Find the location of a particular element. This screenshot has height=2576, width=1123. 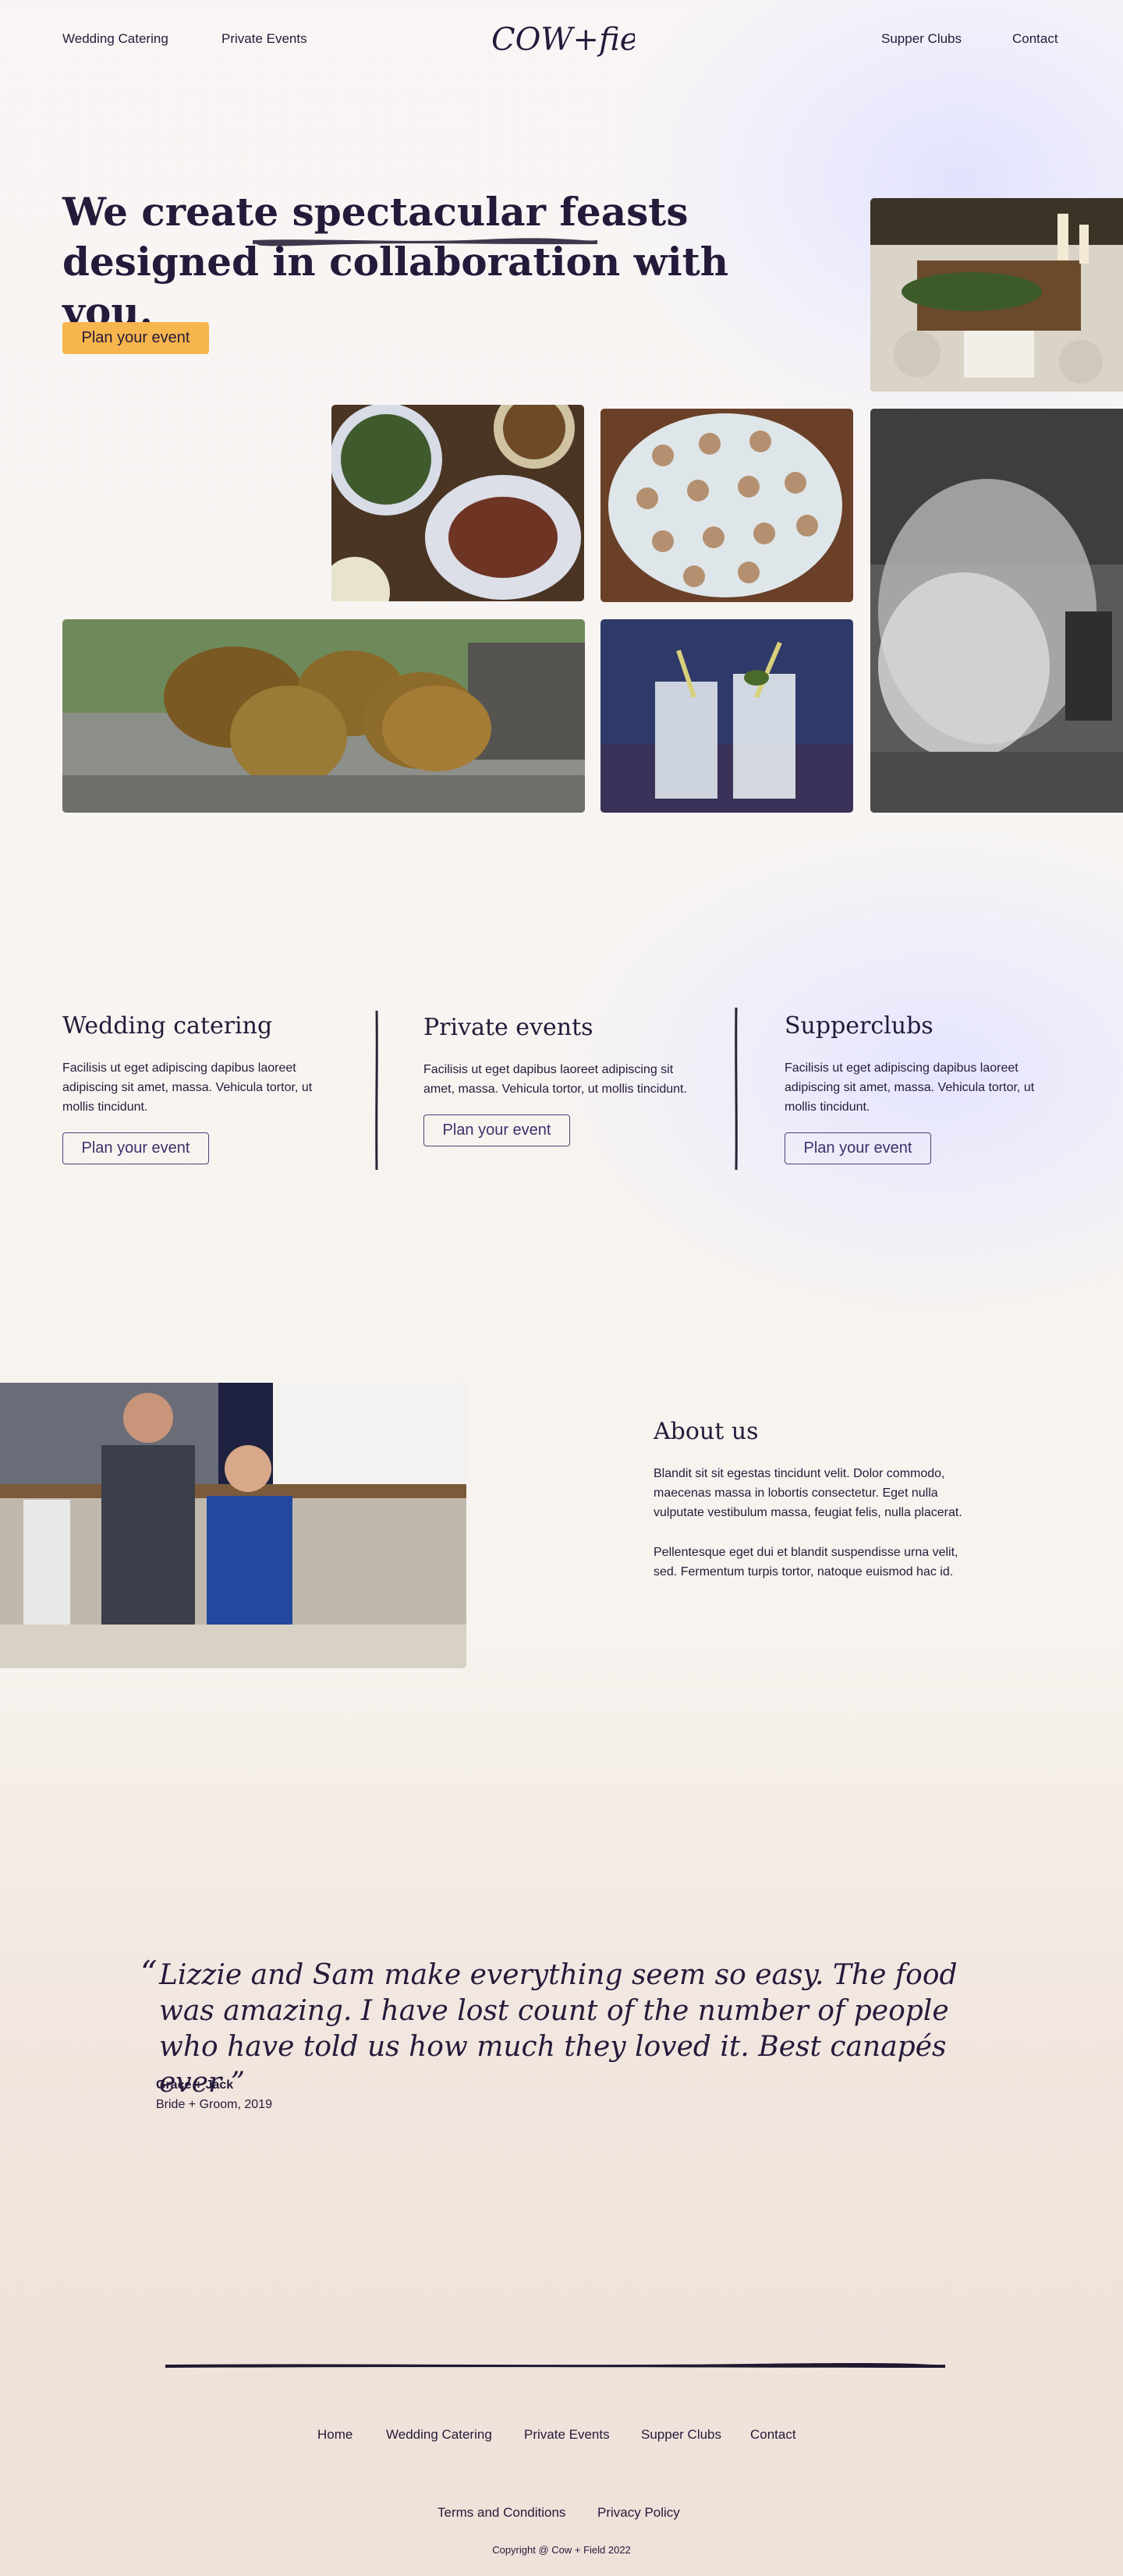

photo-chefs-kitchen is located at coordinates (233, 1525).